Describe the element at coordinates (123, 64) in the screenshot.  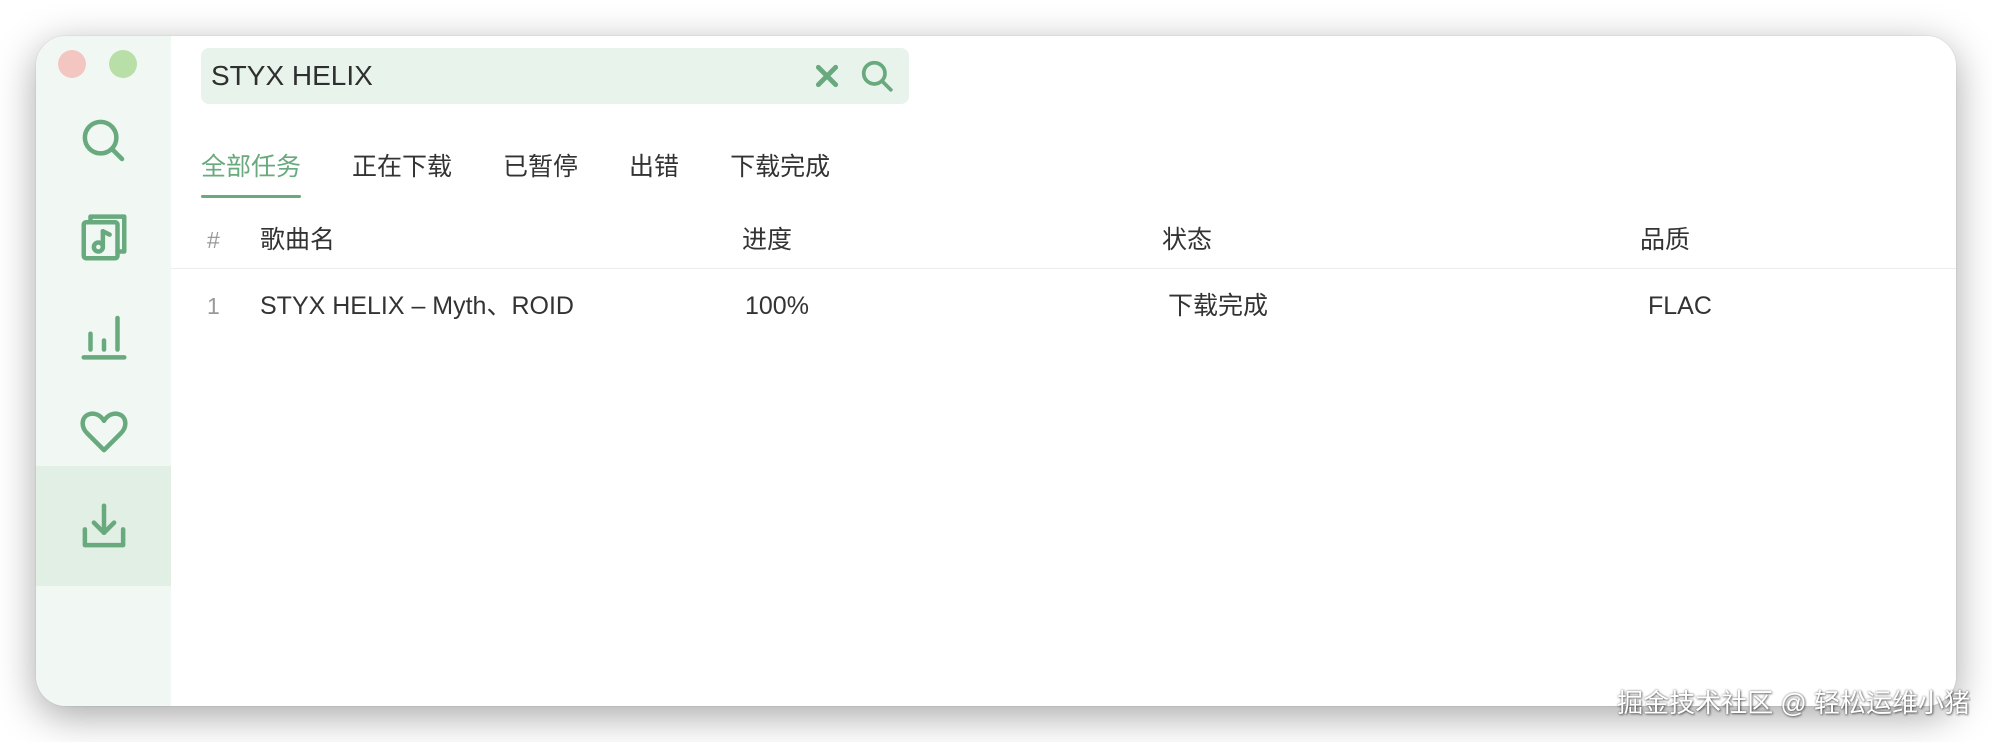
I see `window-maximize-button` at that location.